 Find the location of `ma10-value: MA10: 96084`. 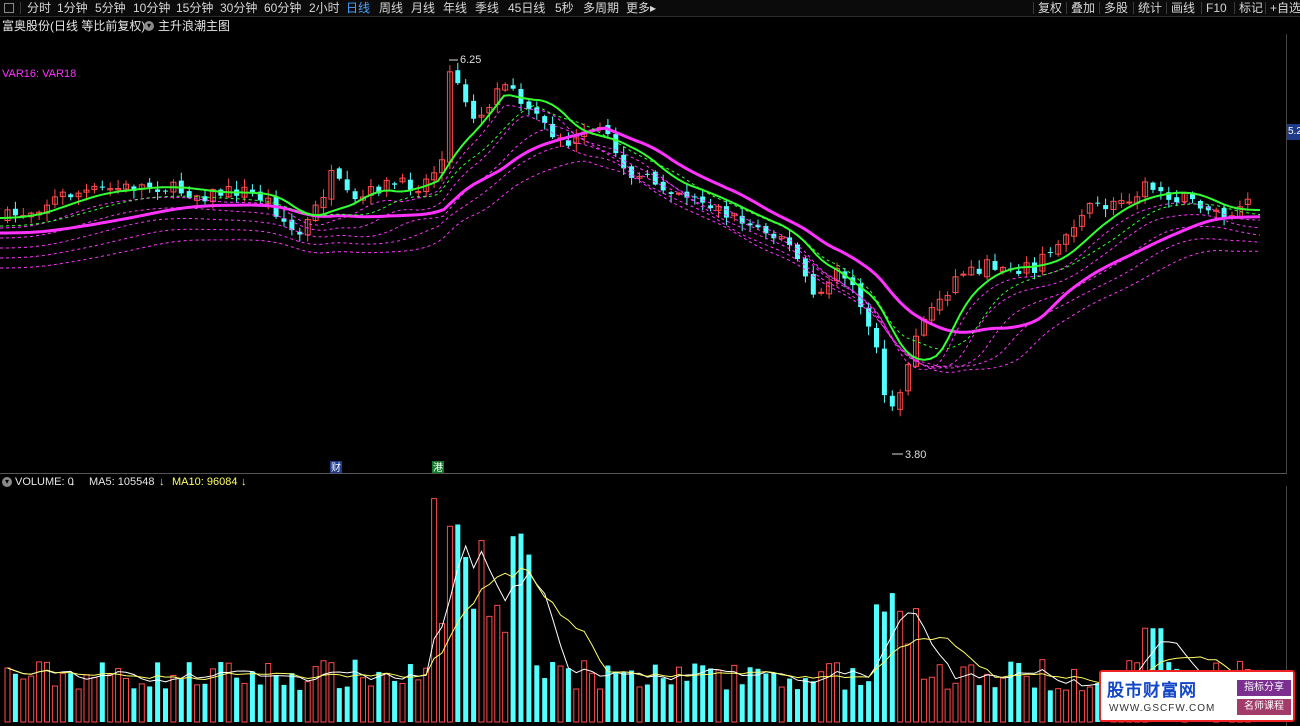

ma10-value: MA10: 96084 is located at coordinates (205, 482).